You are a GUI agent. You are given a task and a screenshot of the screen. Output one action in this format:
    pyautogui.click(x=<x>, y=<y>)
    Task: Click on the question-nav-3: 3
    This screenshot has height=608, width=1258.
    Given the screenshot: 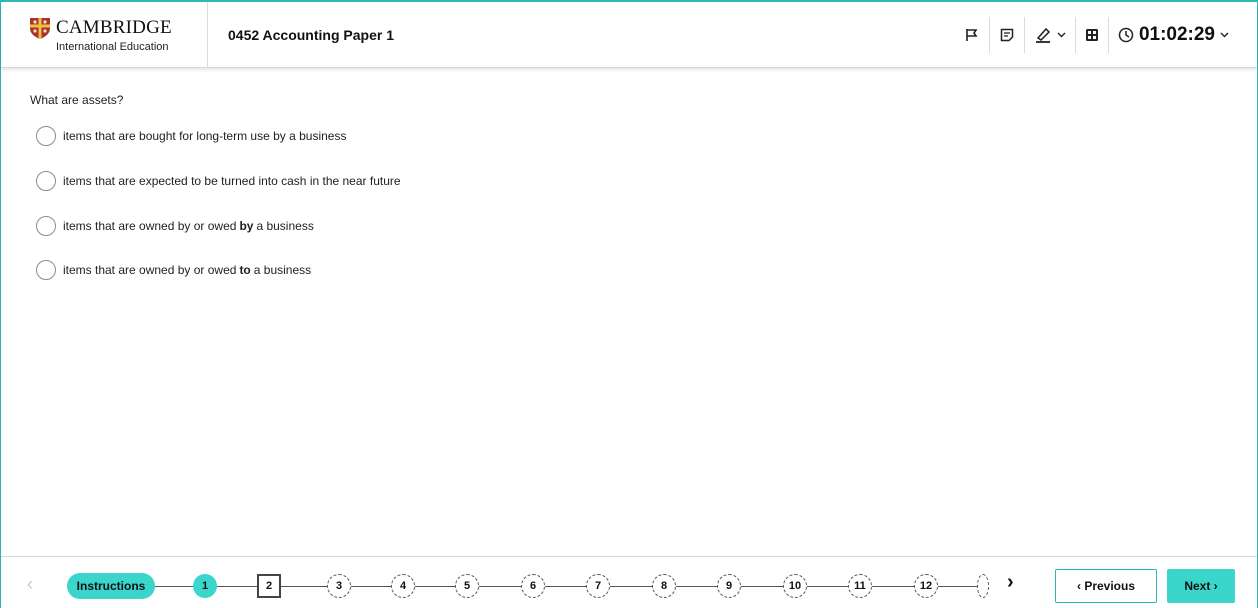 What is the action you would take?
    pyautogui.click(x=339, y=586)
    